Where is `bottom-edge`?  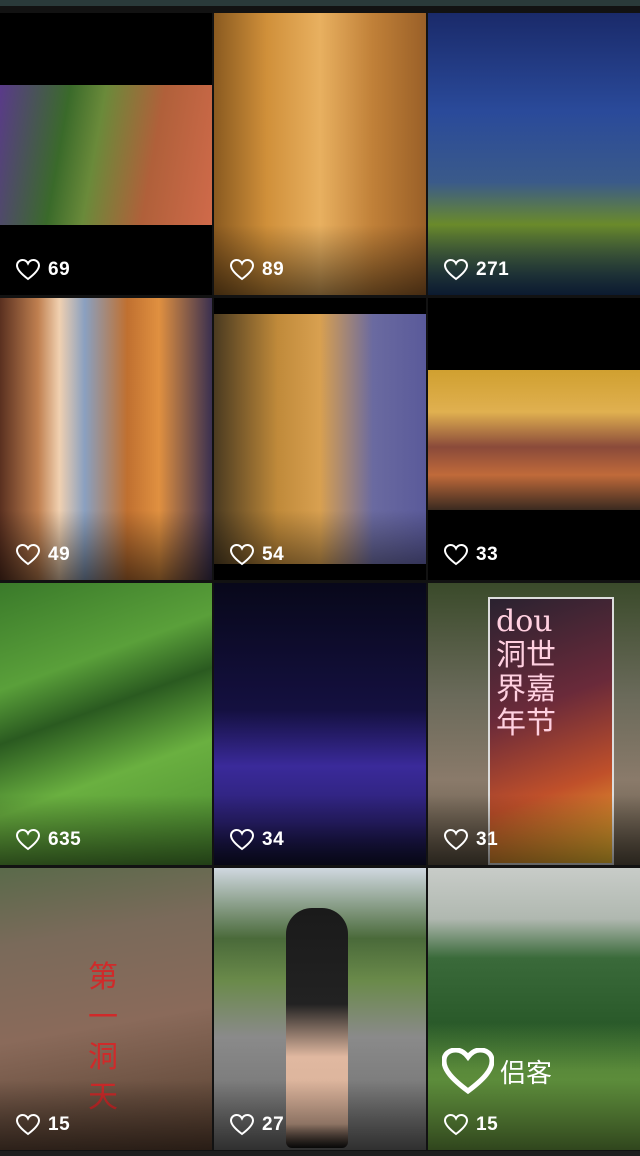
bottom-edge is located at coordinates (320, 1153).